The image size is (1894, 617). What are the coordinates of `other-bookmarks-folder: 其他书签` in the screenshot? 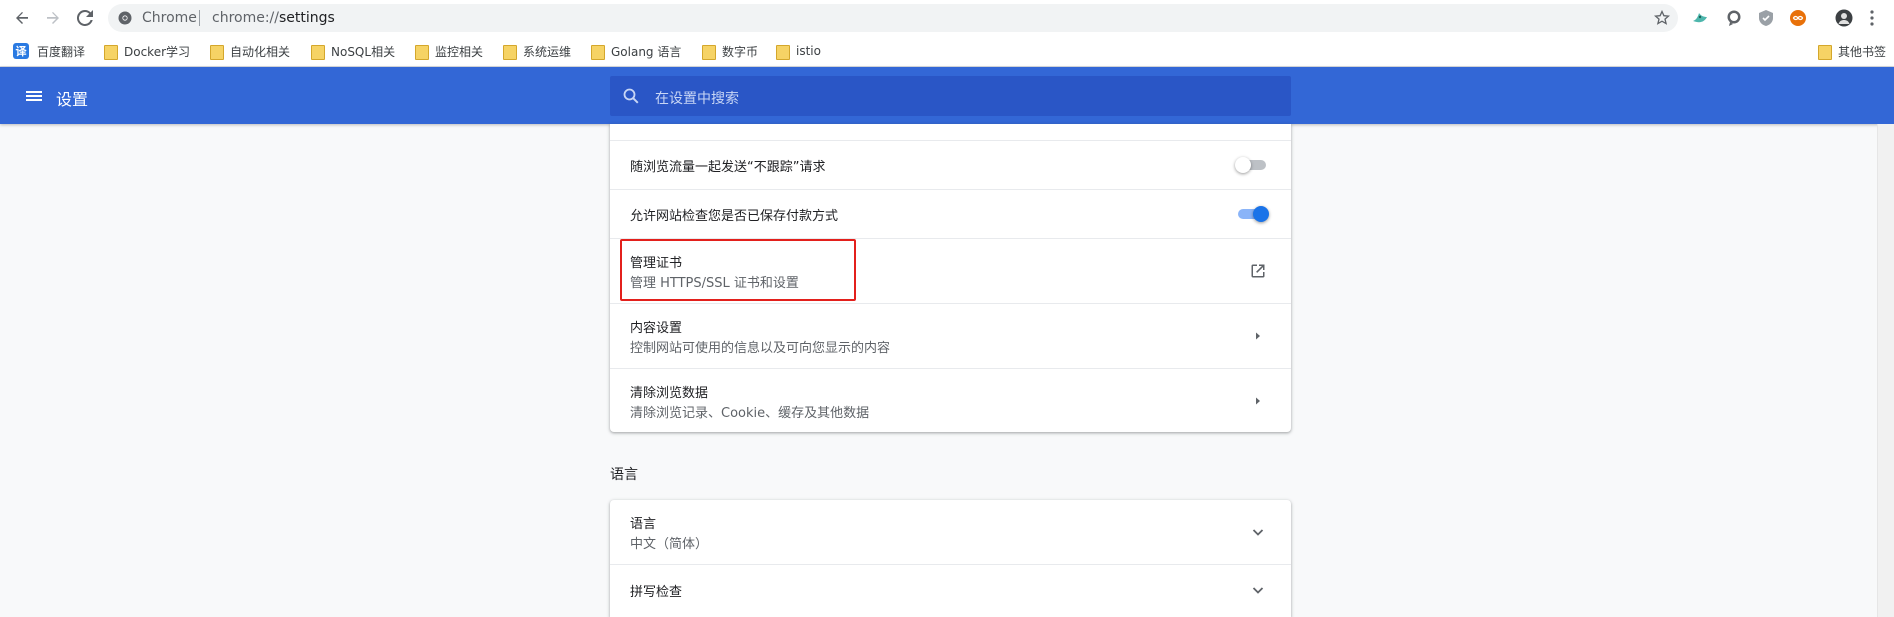 It's located at (1852, 51).